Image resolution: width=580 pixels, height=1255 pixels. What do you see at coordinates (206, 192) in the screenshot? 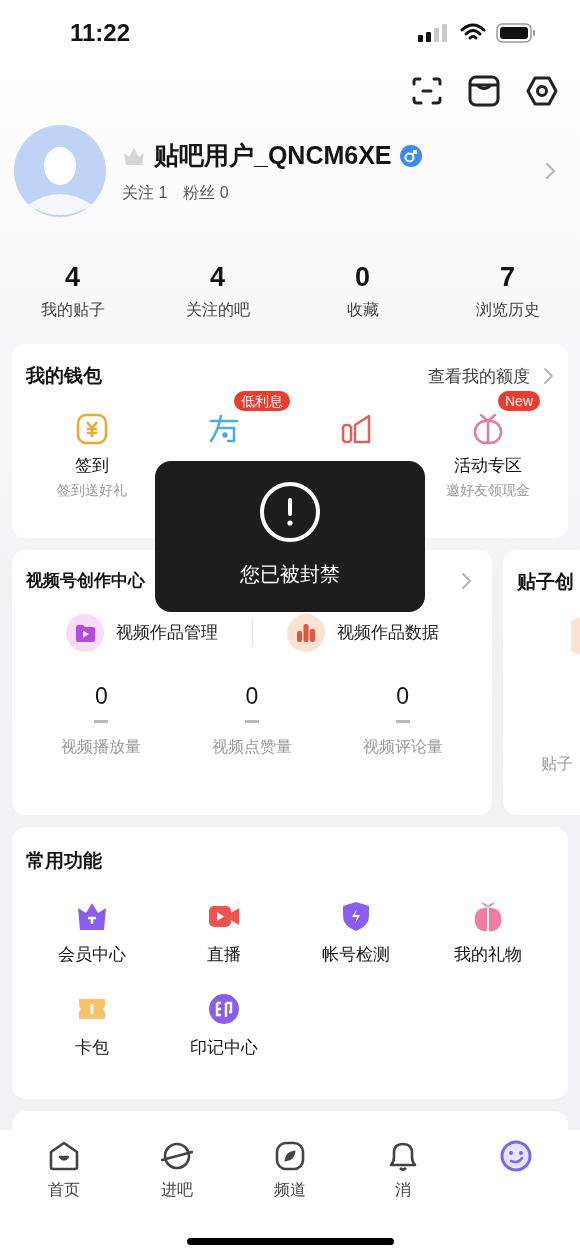
I see `fans-count: 粉丝 0` at bounding box center [206, 192].